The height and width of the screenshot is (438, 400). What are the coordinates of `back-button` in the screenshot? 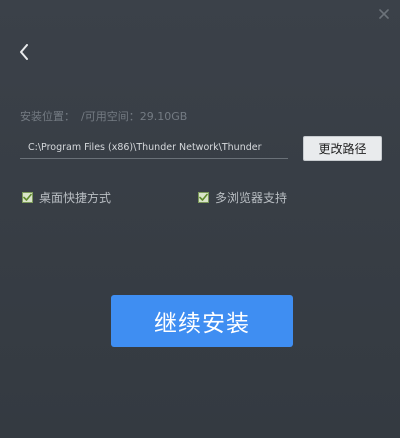 It's located at (24, 52).